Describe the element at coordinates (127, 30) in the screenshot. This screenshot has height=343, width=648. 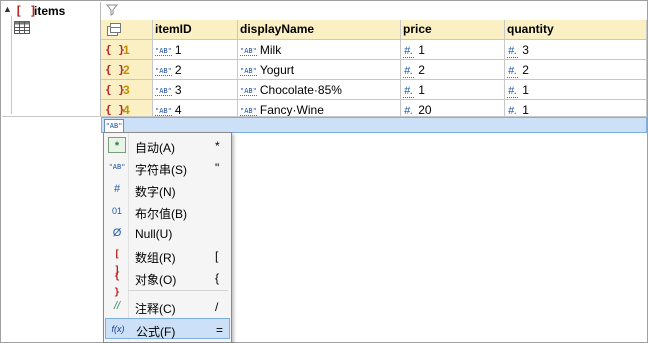
I see `corner-cell` at that location.